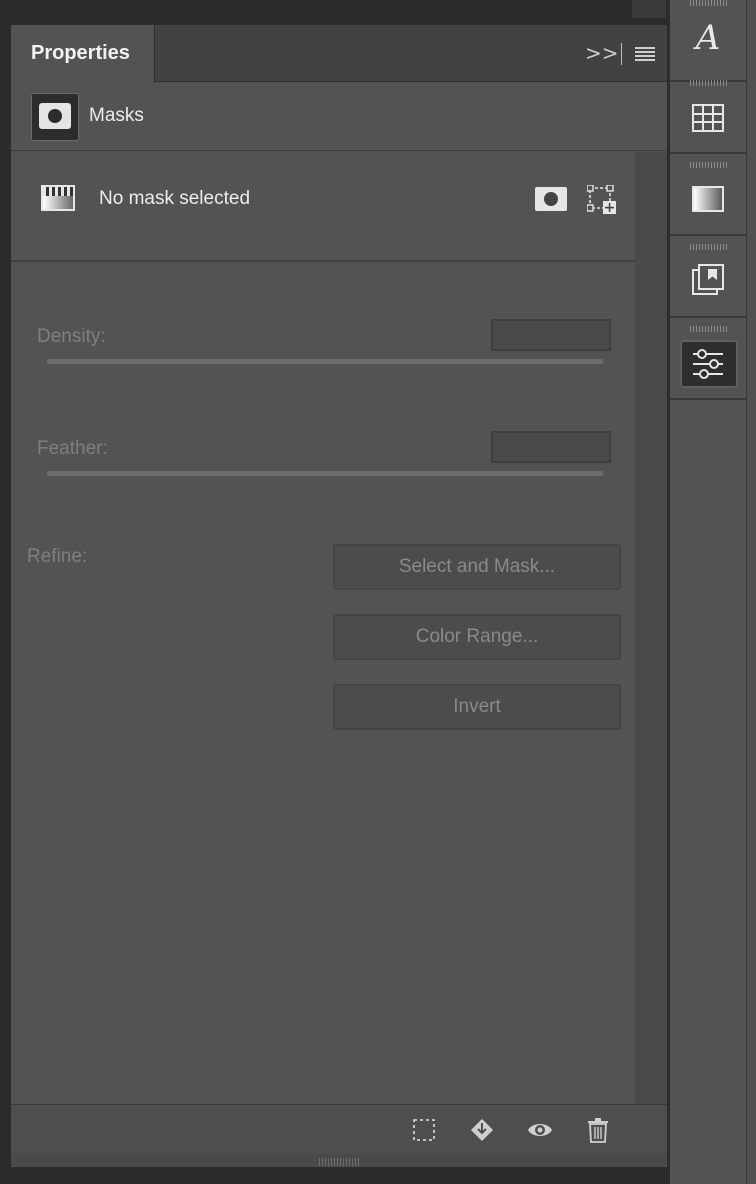 Image resolution: width=756 pixels, height=1184 pixels. Describe the element at coordinates (540, 1130) in the screenshot. I see `toggle-mask-visibility-icon` at that location.